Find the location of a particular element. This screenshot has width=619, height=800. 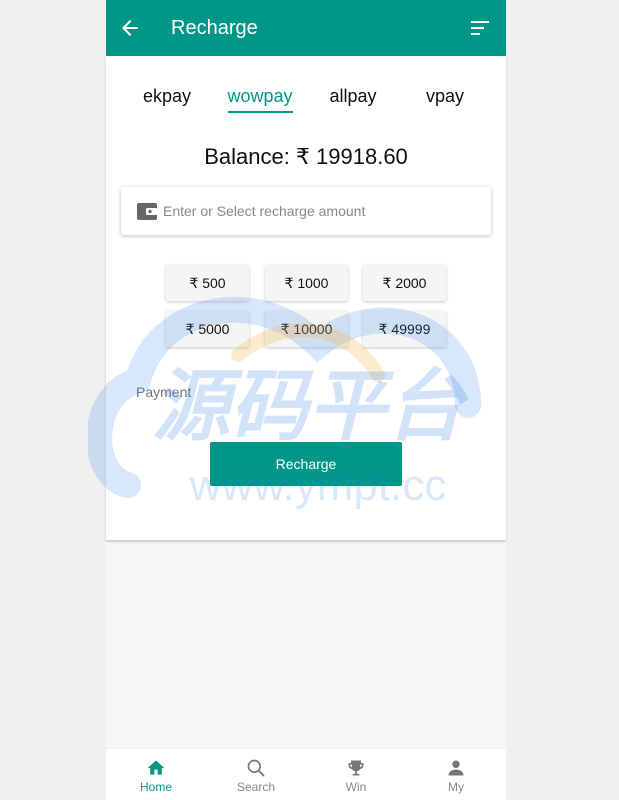

nav-home-label: Home is located at coordinates (155, 787).